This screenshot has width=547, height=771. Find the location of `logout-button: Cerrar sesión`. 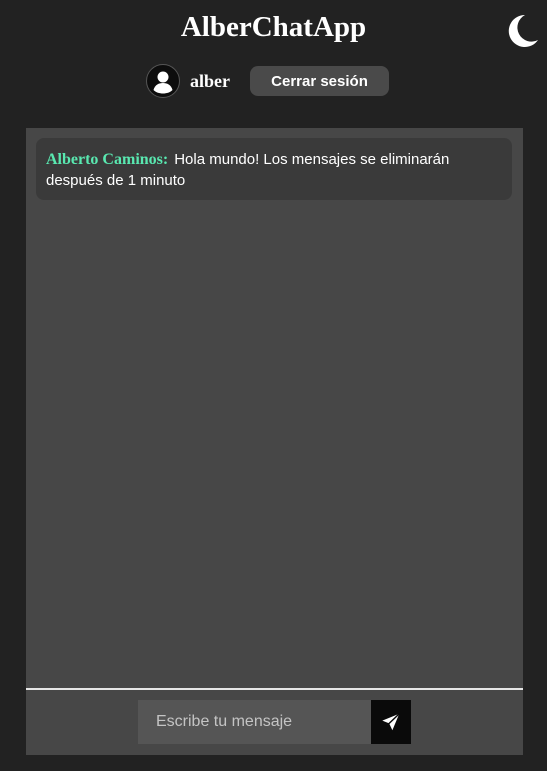

logout-button: Cerrar sesión is located at coordinates (319, 81).